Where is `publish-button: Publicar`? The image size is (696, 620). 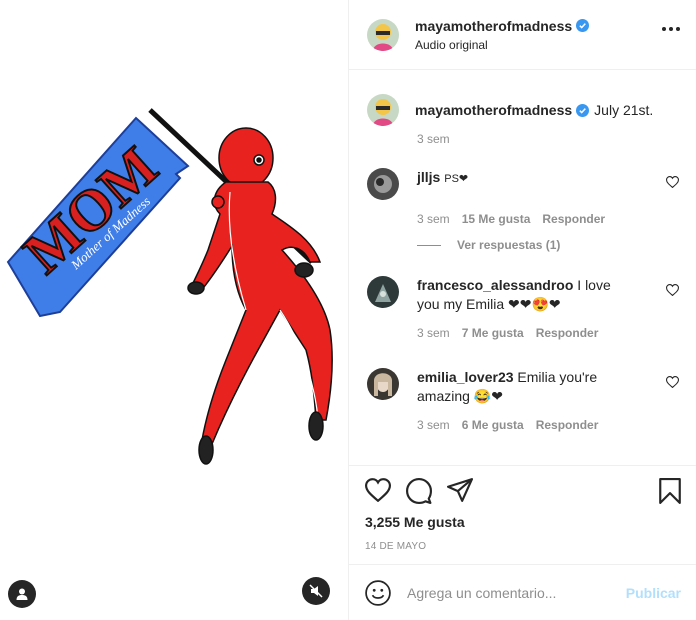
publish-button: Publicar is located at coordinates (653, 593).